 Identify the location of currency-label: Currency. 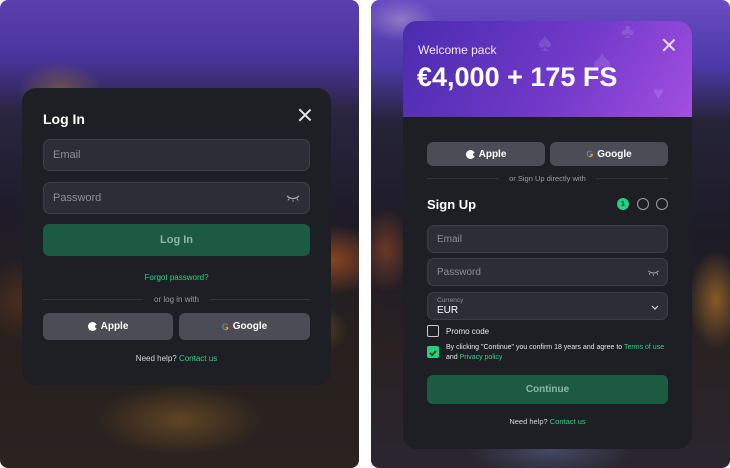
(450, 300).